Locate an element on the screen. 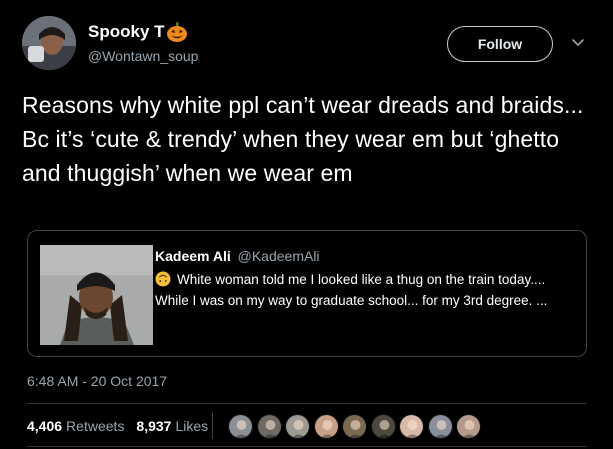  quoted-author: Kadeem Ali @KadeemAli is located at coordinates (237, 256).